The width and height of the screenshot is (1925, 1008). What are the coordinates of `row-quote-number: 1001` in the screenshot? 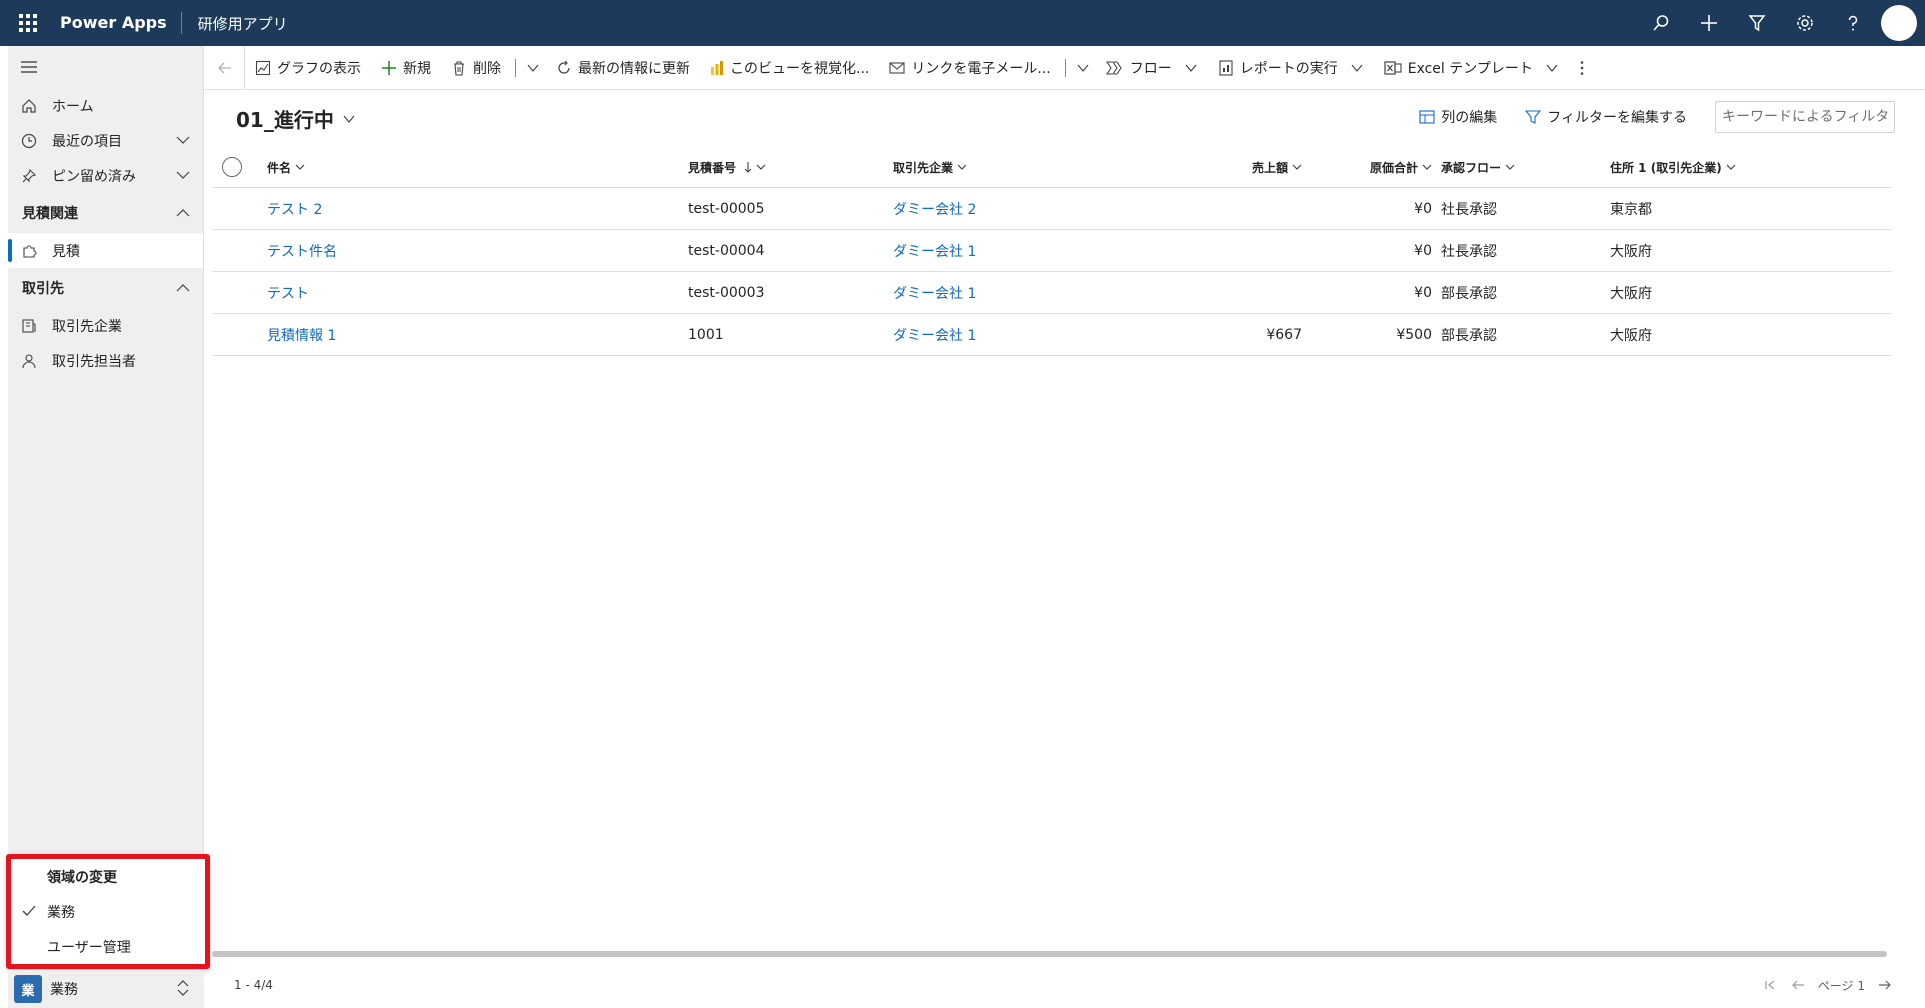 It's located at (706, 335).